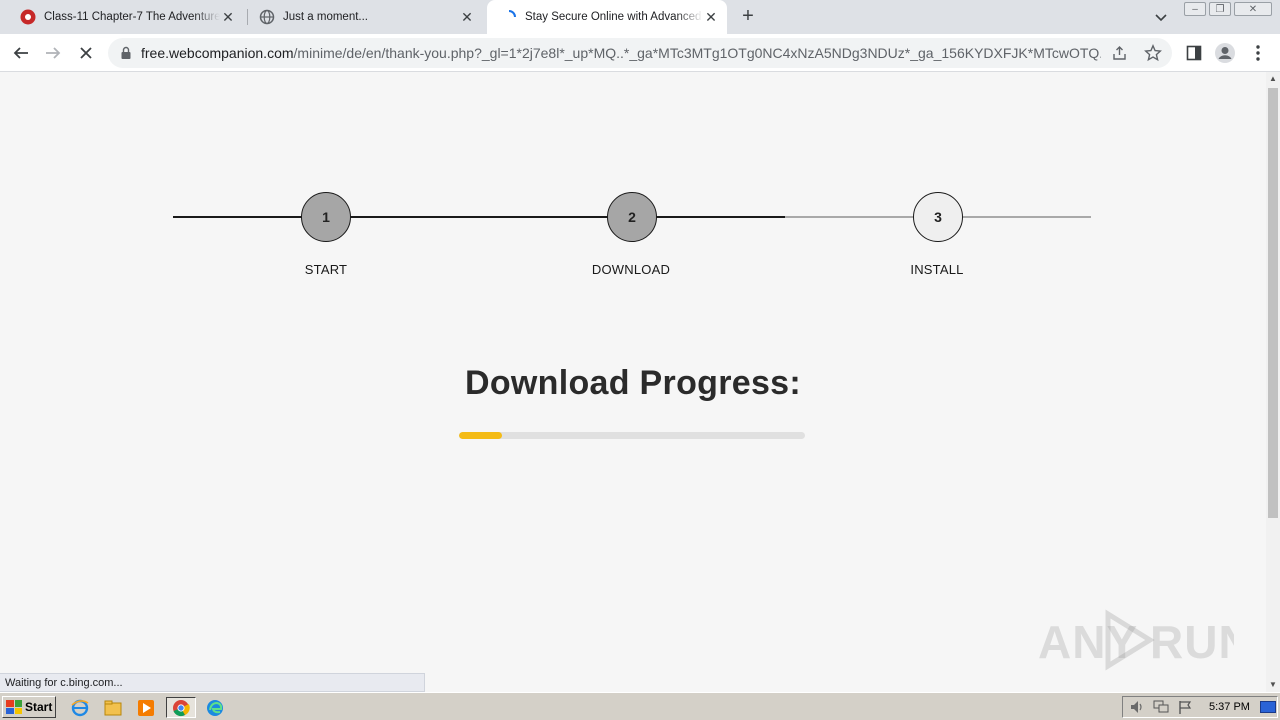  I want to click on loading-spinner-icon, so click(509, 17).